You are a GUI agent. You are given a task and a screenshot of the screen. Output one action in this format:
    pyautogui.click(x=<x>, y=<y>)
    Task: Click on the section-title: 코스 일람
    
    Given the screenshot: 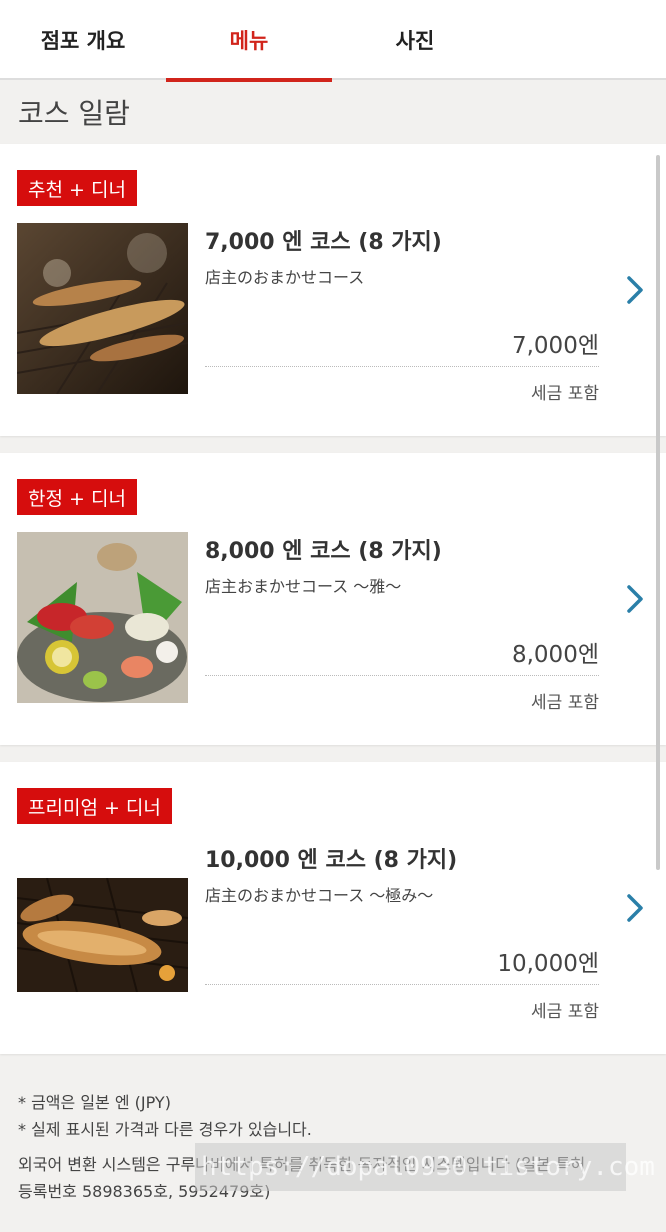 What is the action you would take?
    pyautogui.click(x=74, y=113)
    